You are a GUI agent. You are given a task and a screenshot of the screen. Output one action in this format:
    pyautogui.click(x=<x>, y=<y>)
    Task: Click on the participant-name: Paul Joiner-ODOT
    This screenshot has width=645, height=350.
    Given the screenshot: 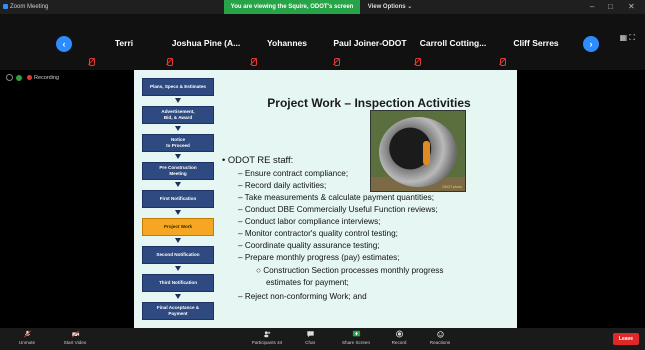 What is the action you would take?
    pyautogui.click(x=370, y=43)
    